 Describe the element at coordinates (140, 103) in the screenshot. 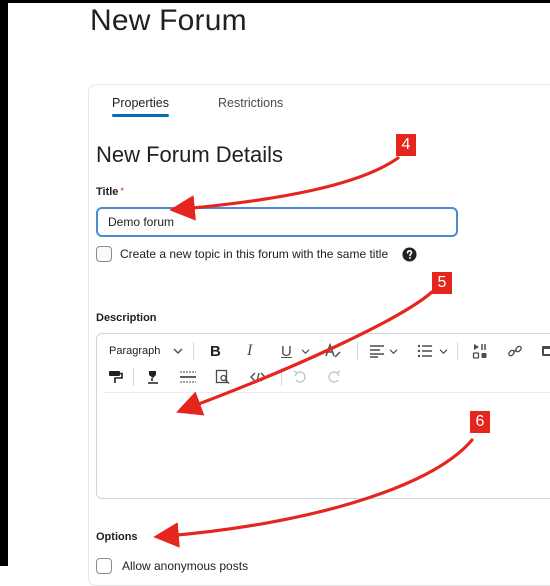

I see `tab-properties-label: Properties` at that location.